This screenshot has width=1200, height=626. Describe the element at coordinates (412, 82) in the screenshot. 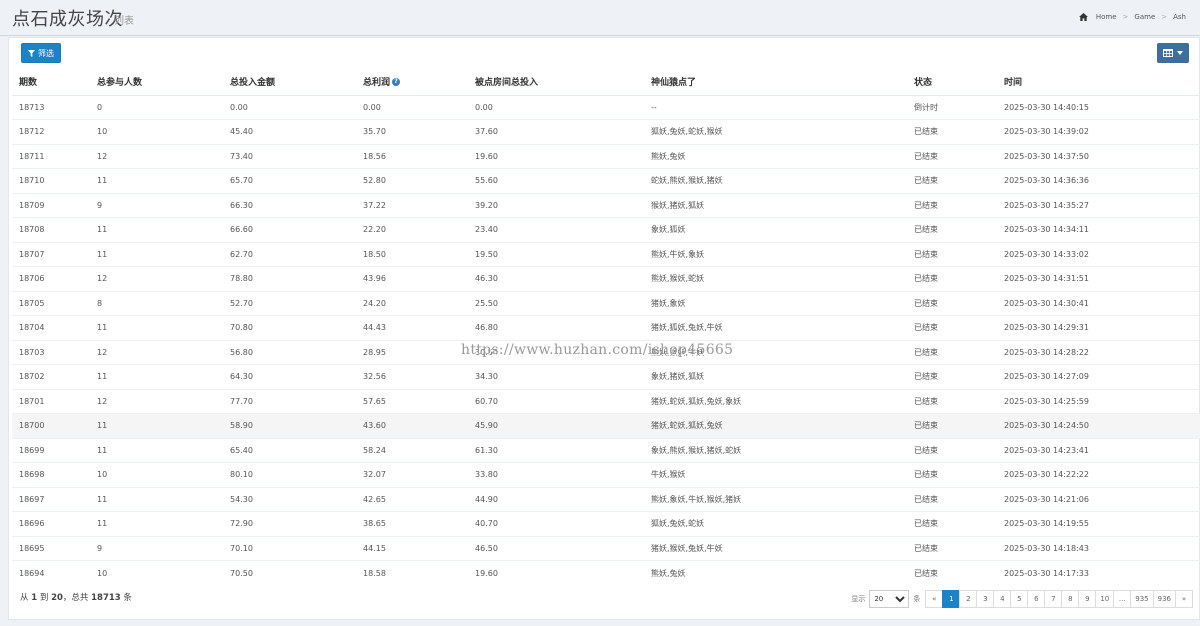

I see `column-header-total-profit: 总利润?` at that location.